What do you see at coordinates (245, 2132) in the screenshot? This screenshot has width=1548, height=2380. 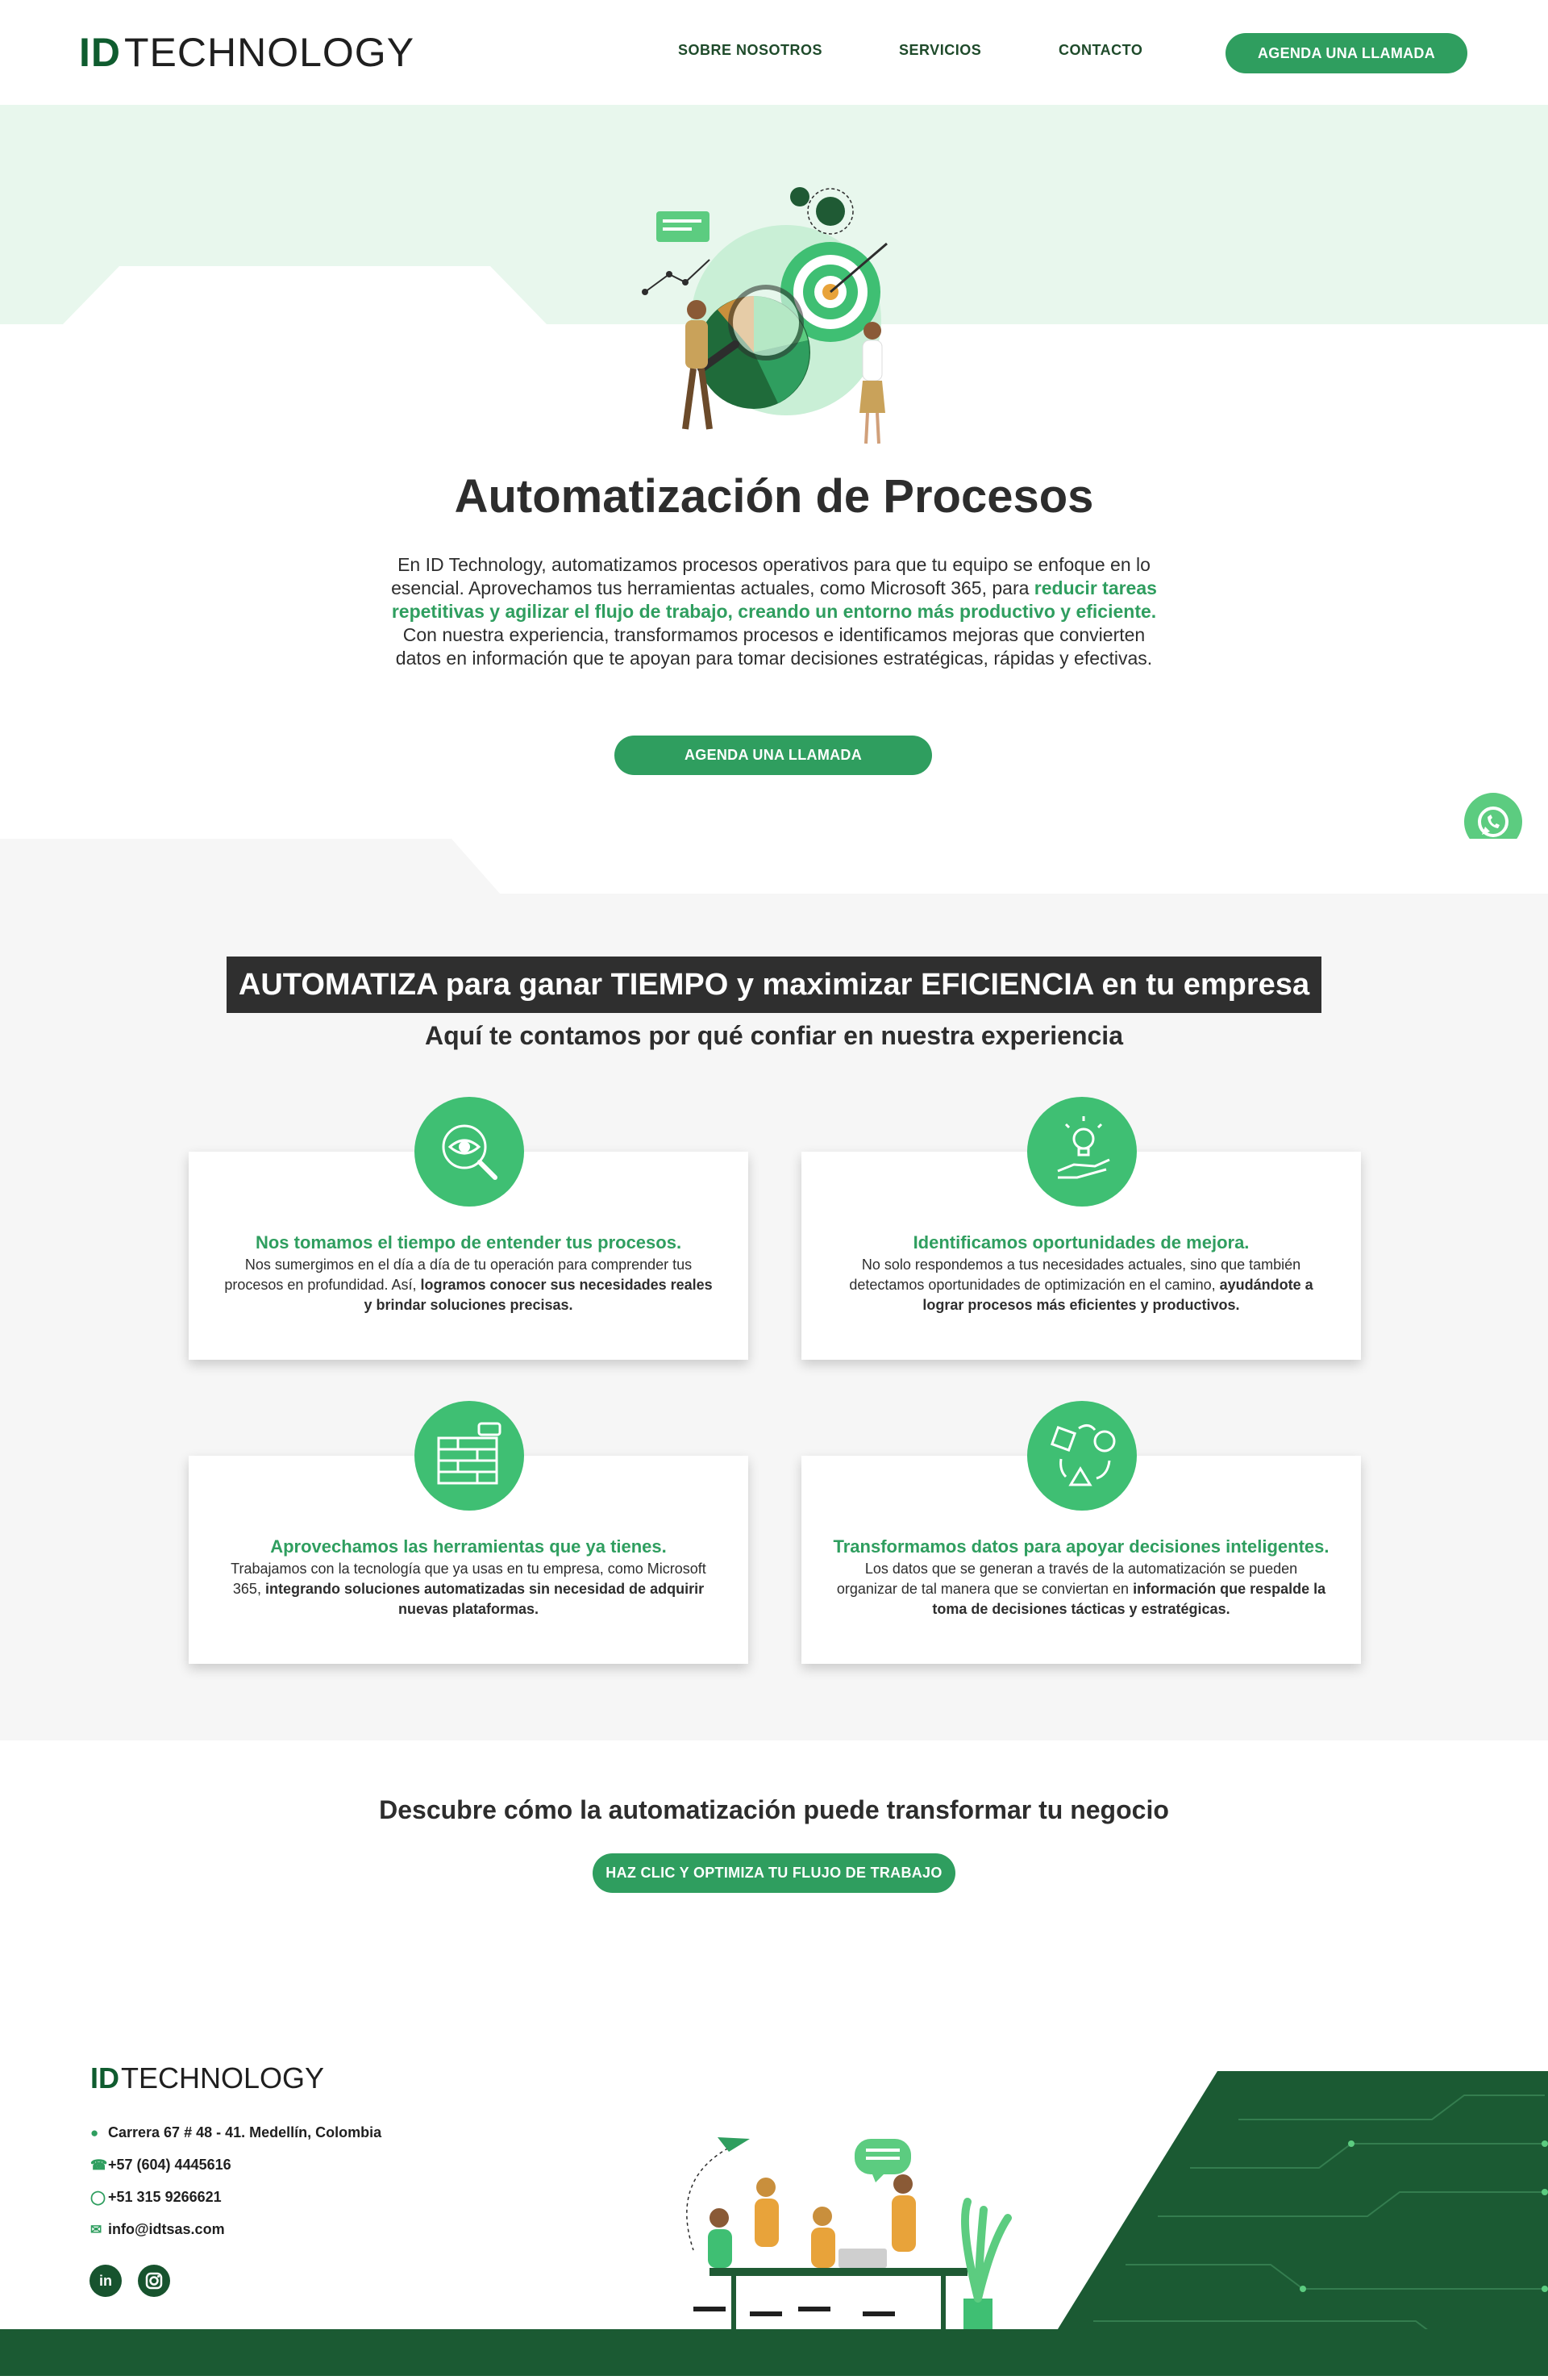 I see `footer-address-text: Carrera 67 # 48 - 41. Medellín, Colombia` at bounding box center [245, 2132].